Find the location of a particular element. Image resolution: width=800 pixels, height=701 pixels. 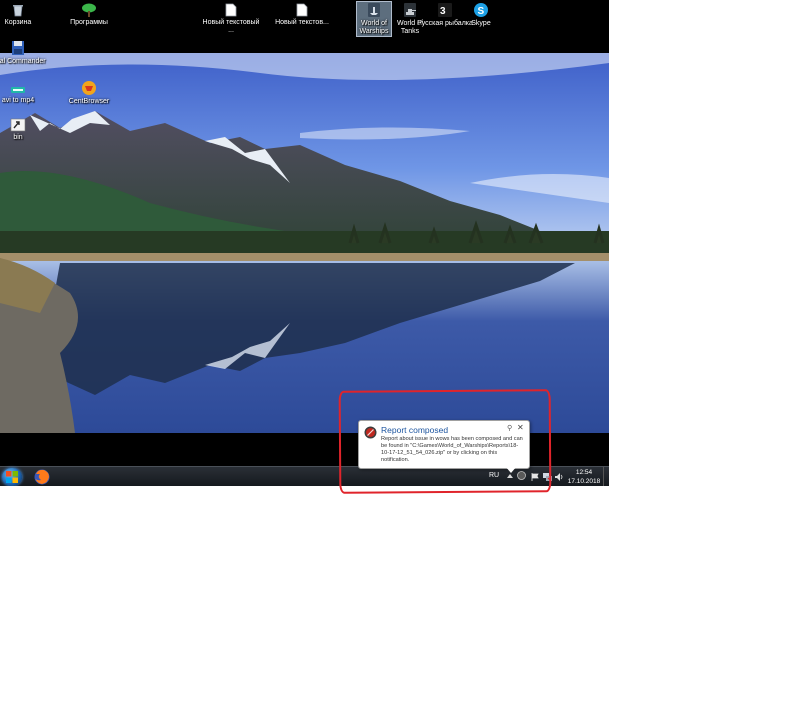

desktop-icon-bin: bin is located at coordinates (25, 130).